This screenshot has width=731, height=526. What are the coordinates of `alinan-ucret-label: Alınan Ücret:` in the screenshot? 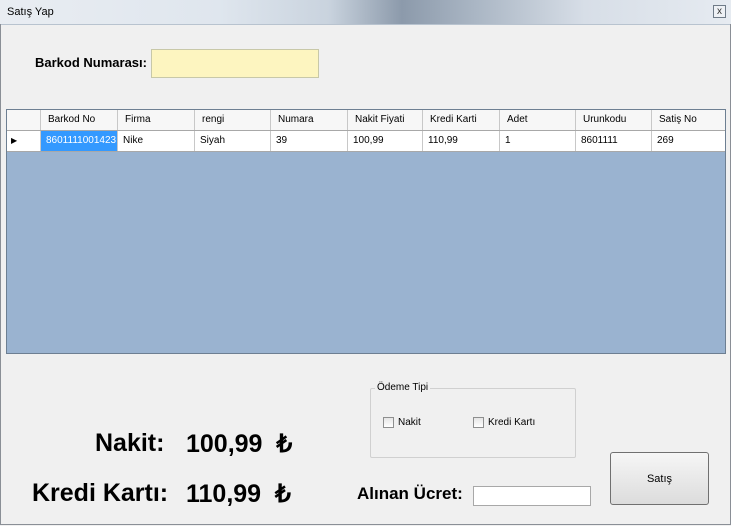 It's located at (410, 493).